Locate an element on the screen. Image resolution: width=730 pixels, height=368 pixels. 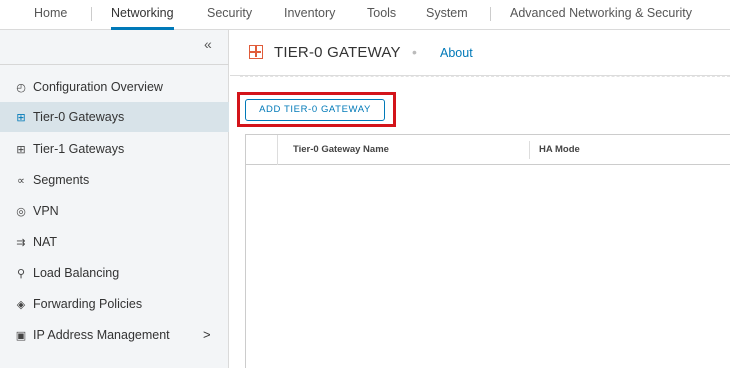
column-divider is located at coordinates (529, 150).